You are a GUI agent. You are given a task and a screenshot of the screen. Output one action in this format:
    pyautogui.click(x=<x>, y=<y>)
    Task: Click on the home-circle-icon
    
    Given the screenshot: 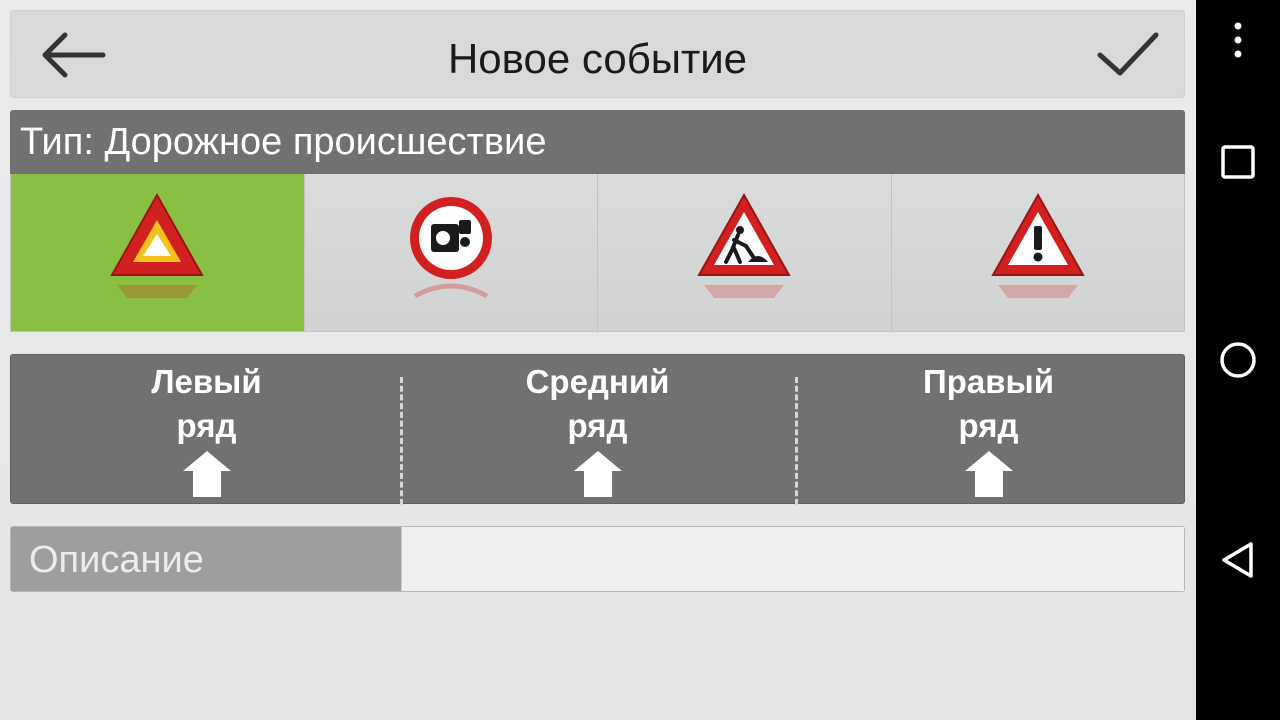 What is the action you would take?
    pyautogui.click(x=1238, y=360)
    